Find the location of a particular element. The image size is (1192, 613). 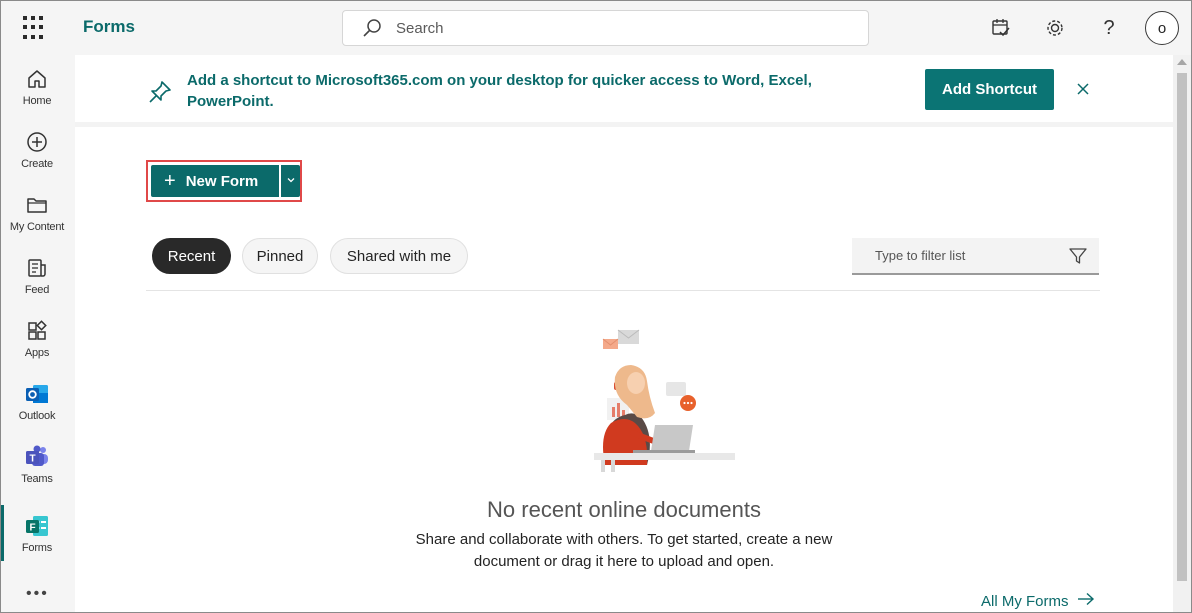

plus-icon: + is located at coordinates (170, 181).